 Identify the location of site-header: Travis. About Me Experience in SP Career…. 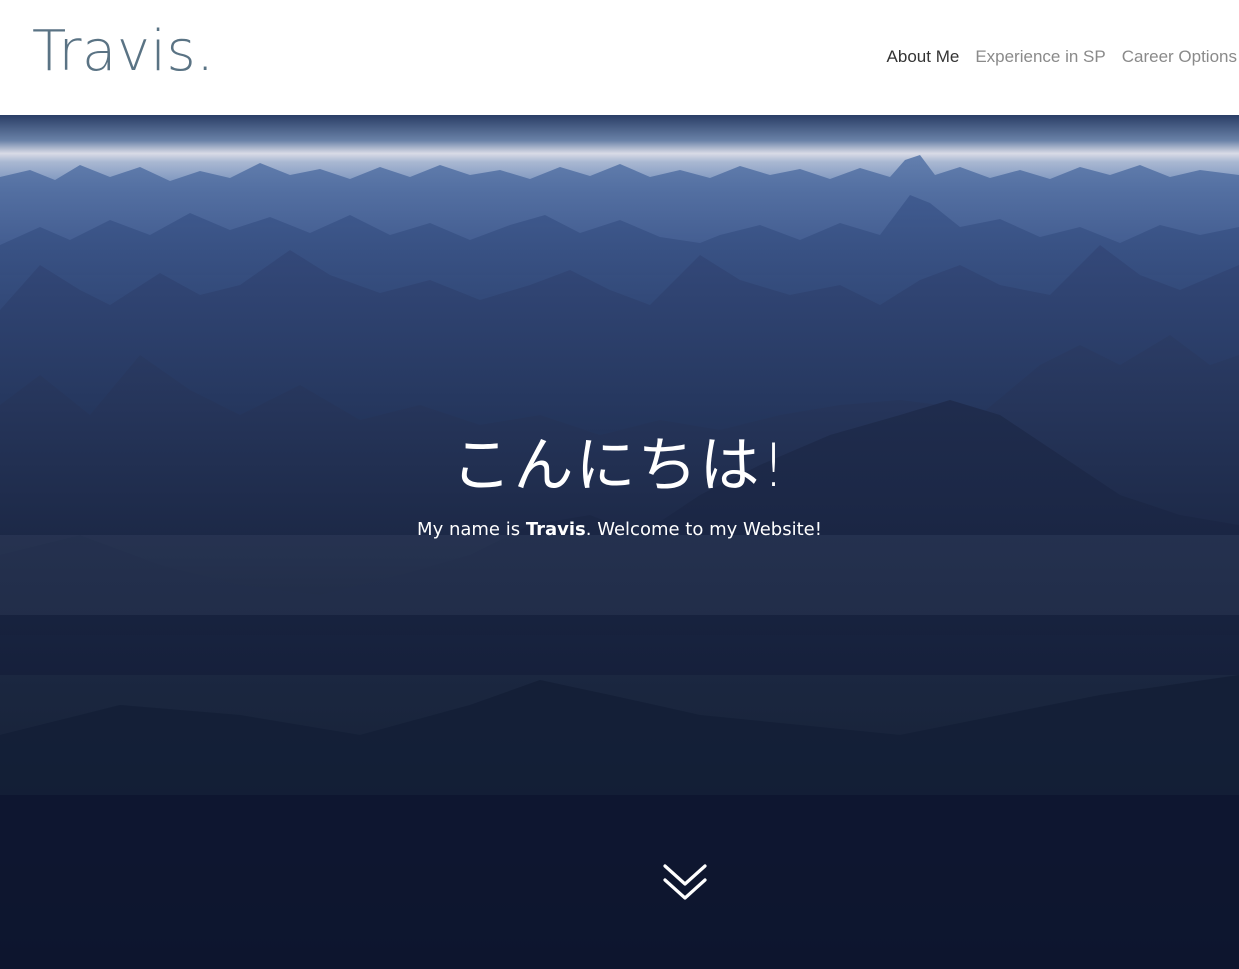
(619, 57).